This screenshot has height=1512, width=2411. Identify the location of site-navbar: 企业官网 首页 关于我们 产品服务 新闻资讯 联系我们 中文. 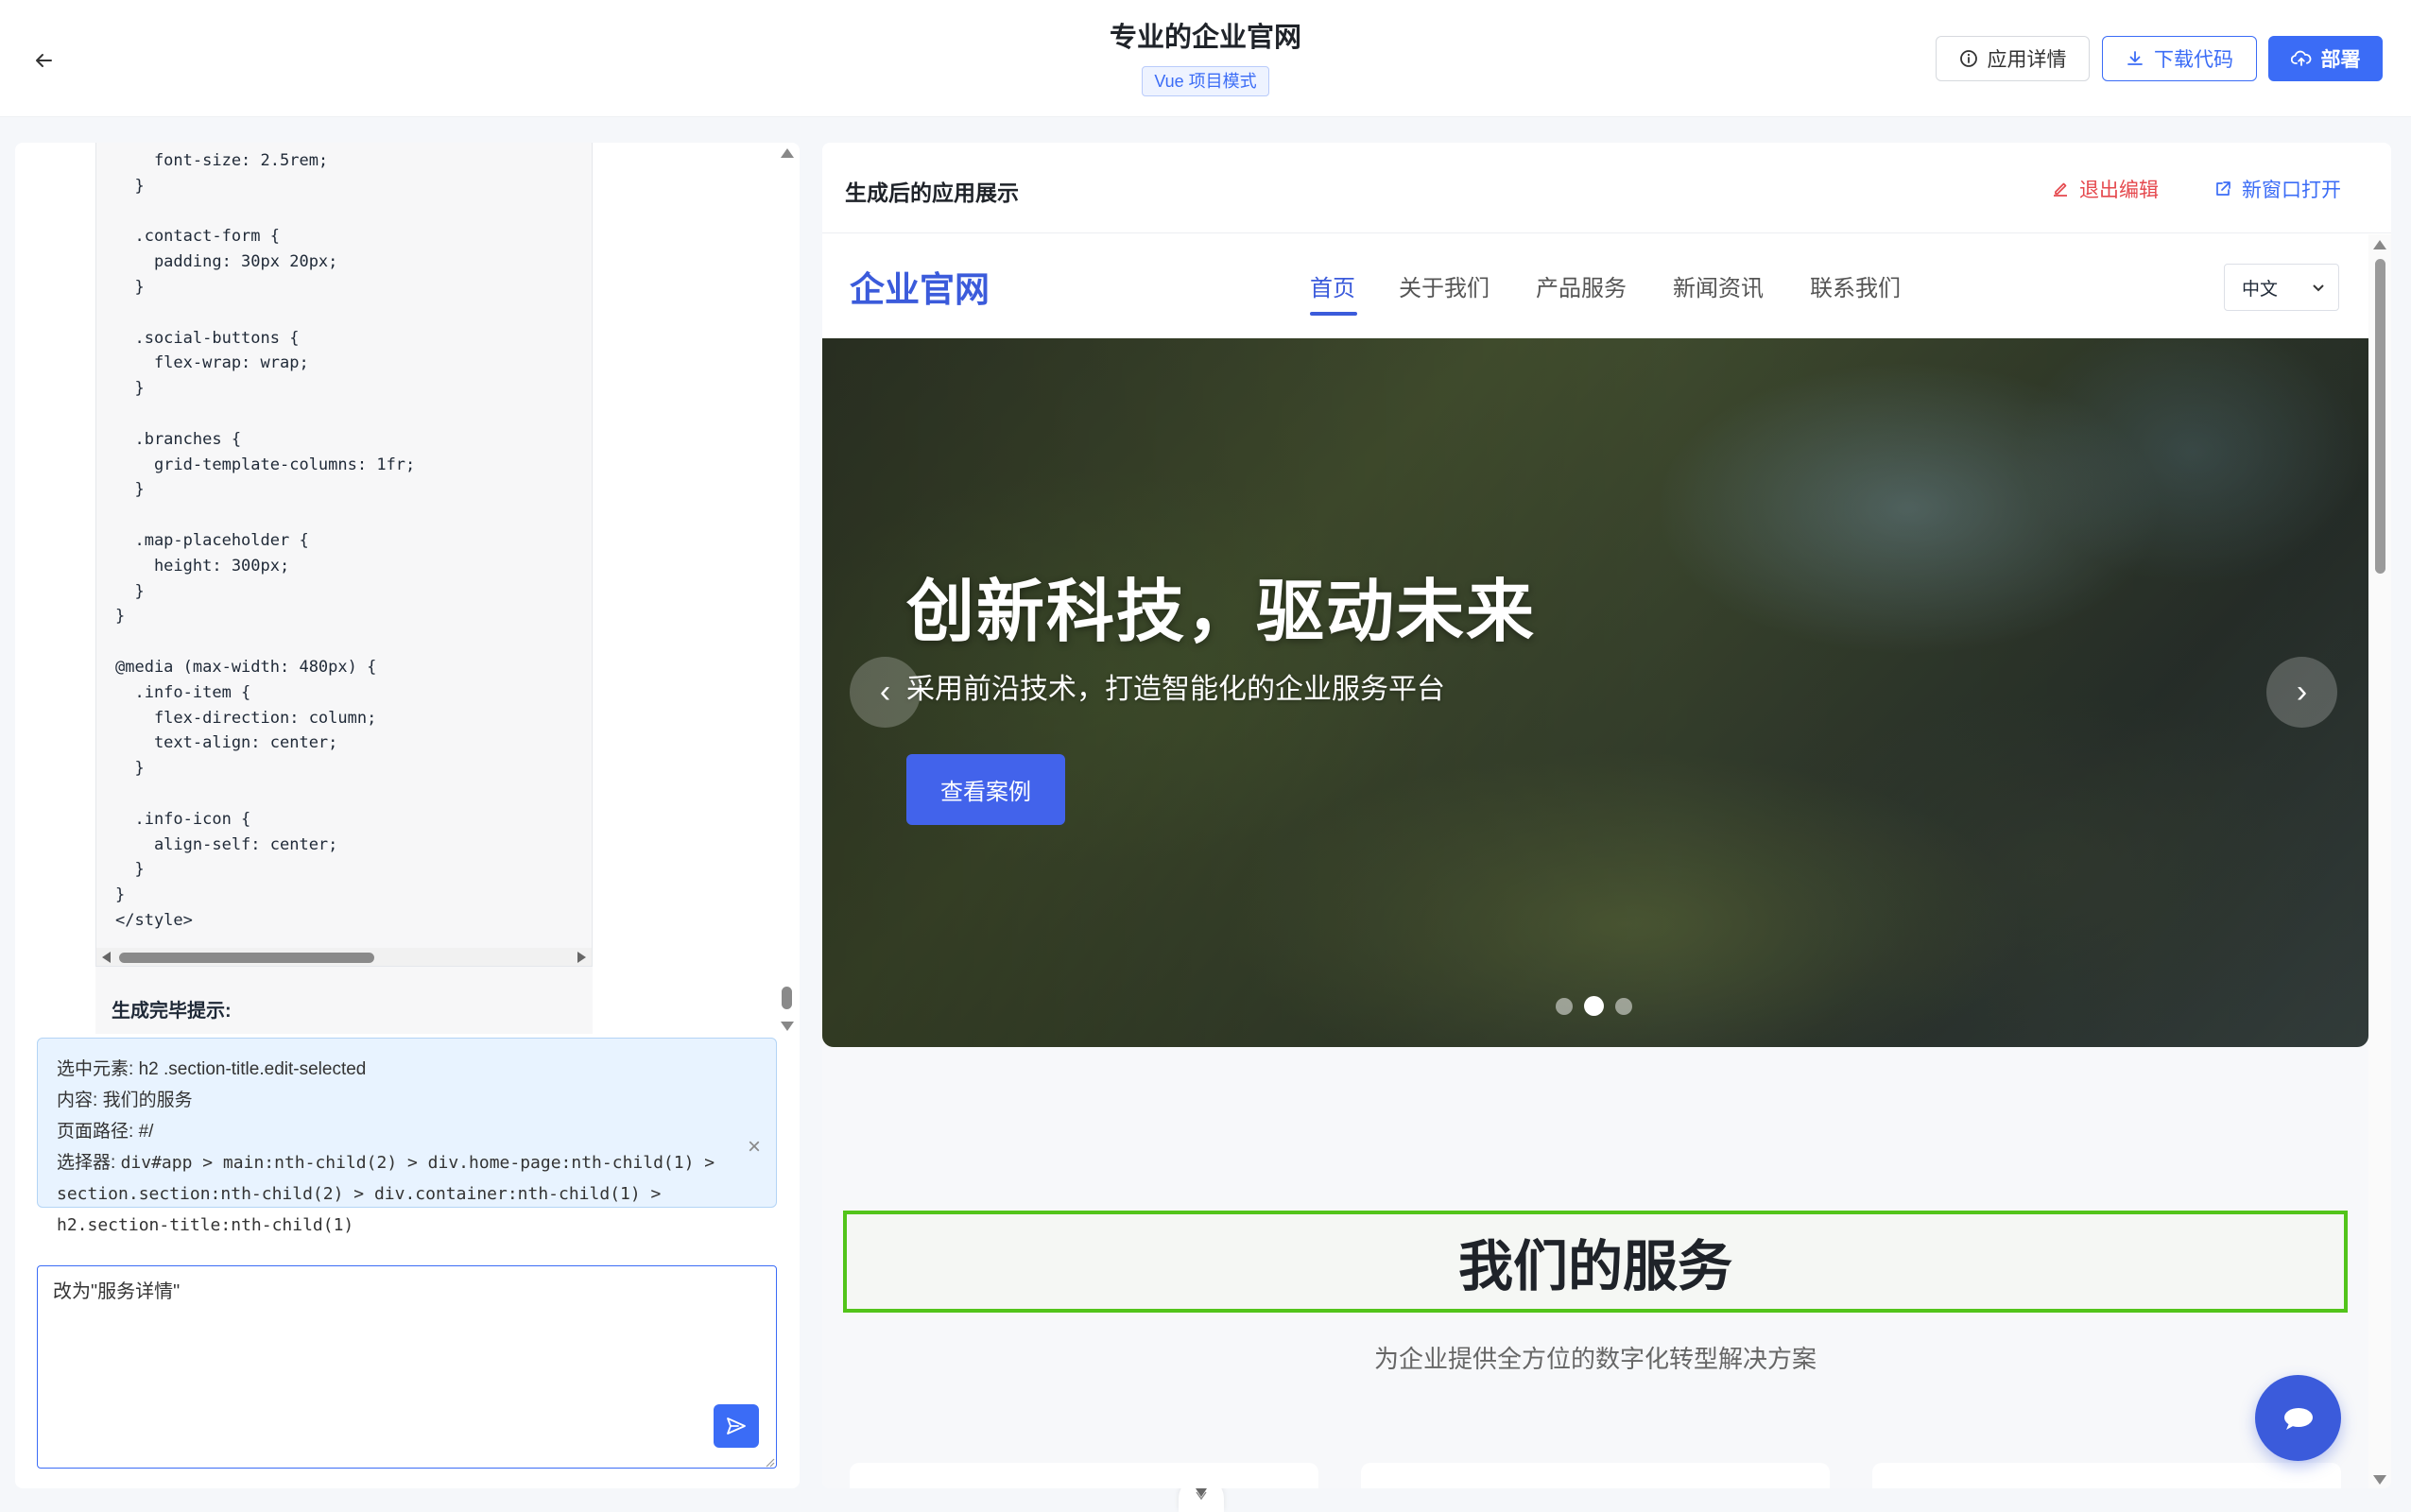
(1595, 286).